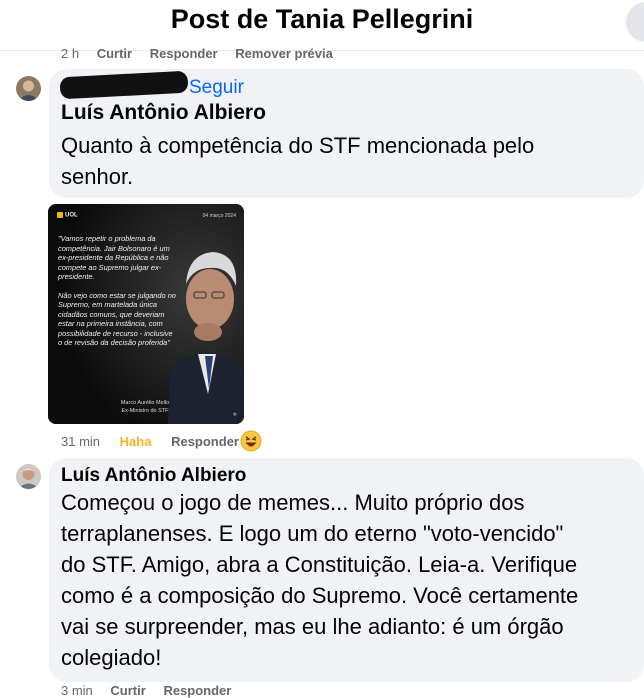 This screenshot has height=698, width=644. What do you see at coordinates (145, 403) in the screenshot?
I see `signature-name: Marco Aurélio Mello` at bounding box center [145, 403].